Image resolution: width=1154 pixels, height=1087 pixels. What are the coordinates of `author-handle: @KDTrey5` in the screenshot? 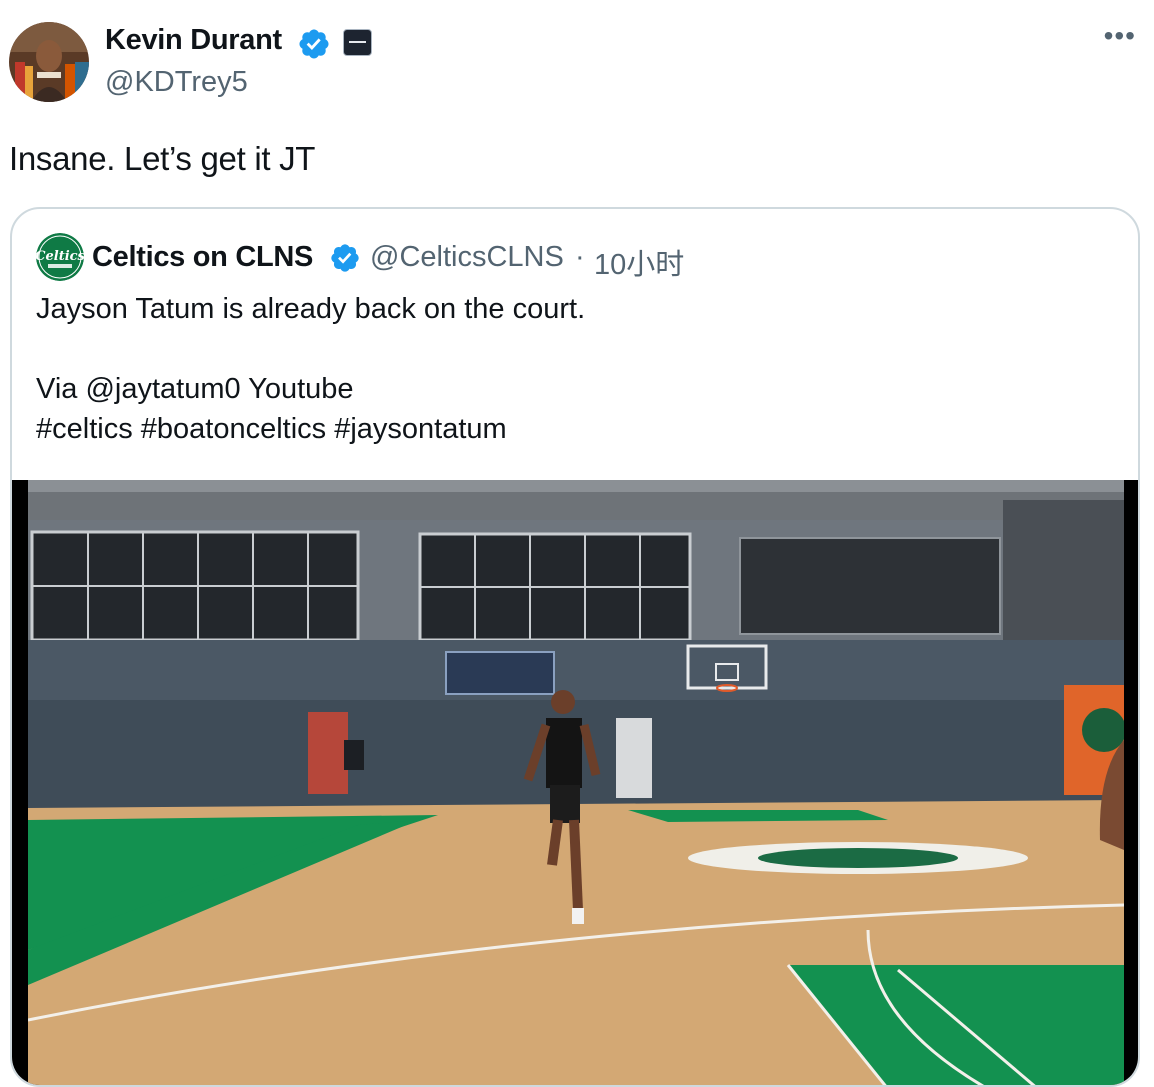 It's located at (176, 82).